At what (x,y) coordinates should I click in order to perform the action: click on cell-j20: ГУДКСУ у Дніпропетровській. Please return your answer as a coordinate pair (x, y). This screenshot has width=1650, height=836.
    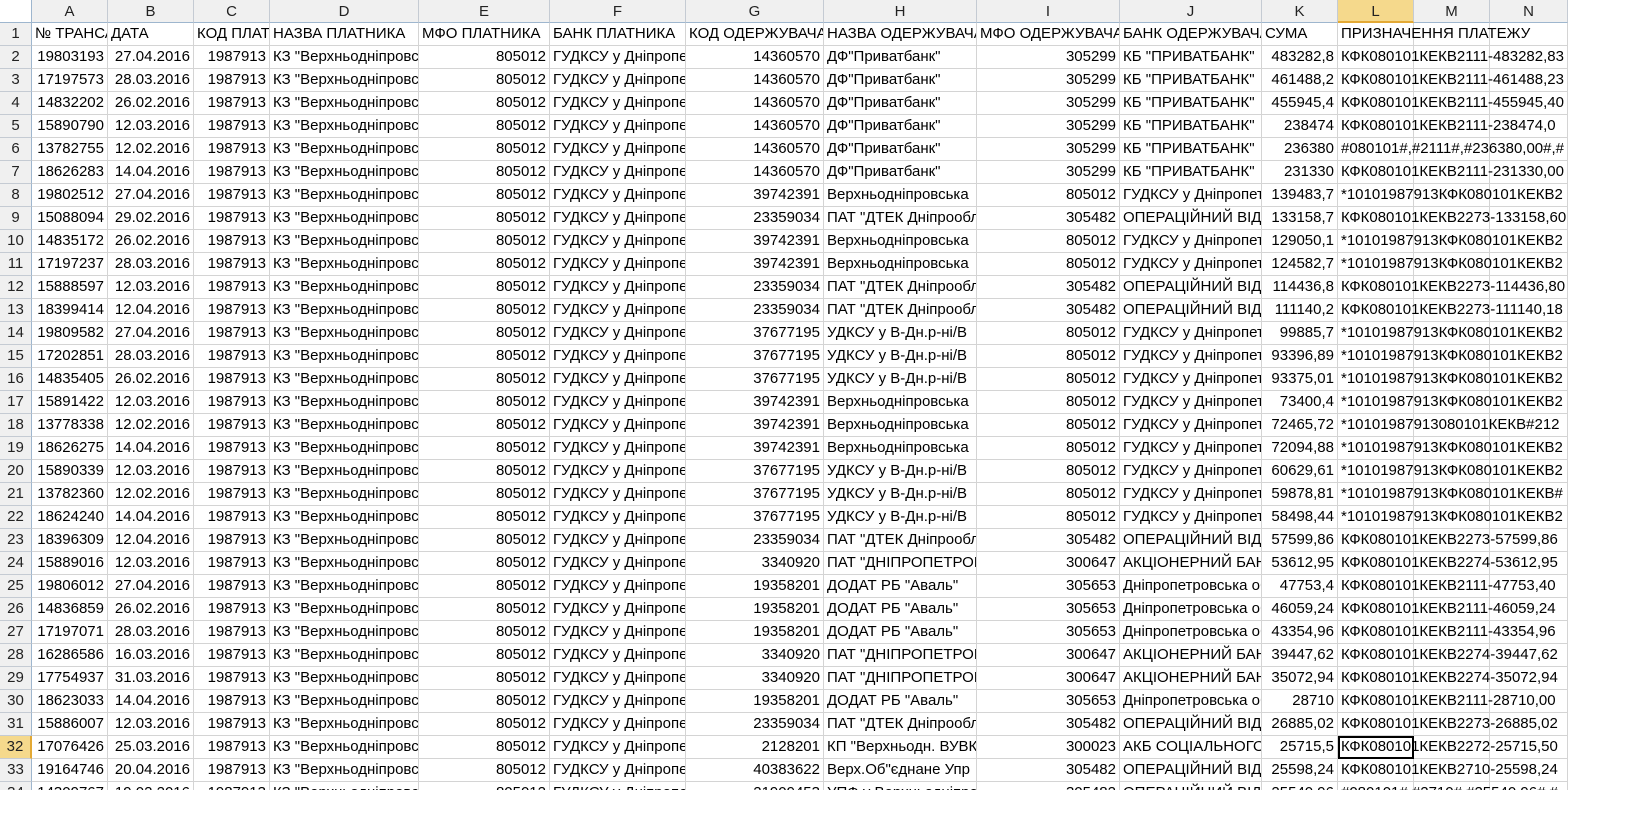
    Looking at the image, I should click on (1191, 471).